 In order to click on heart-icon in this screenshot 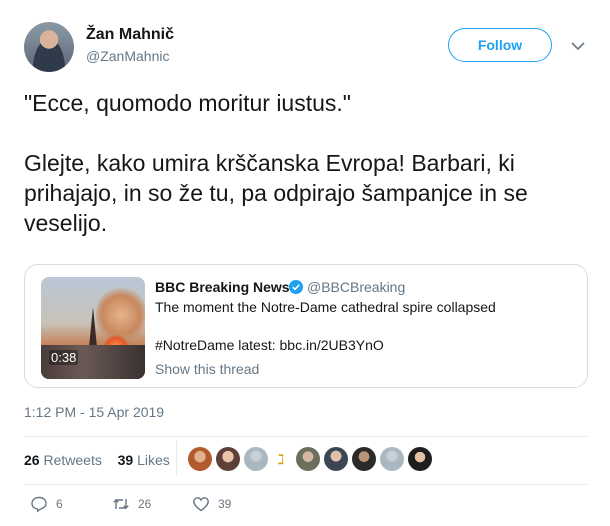, I will do `click(201, 504)`.